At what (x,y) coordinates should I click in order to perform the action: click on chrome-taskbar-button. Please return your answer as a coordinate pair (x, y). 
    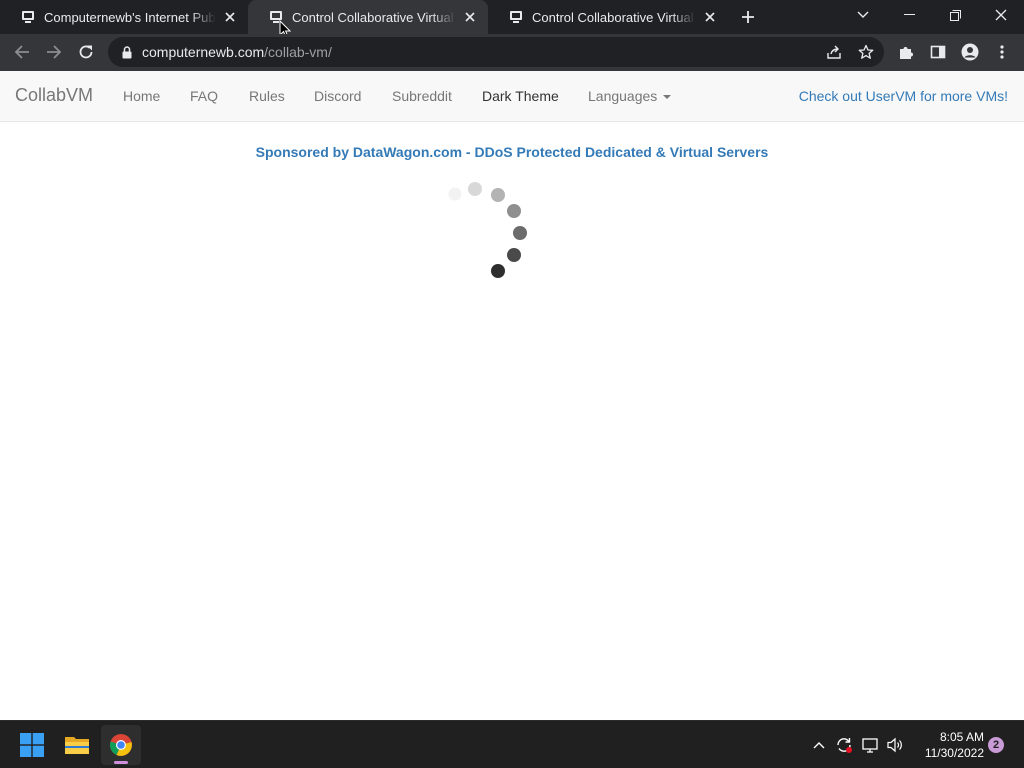
    Looking at the image, I should click on (121, 745).